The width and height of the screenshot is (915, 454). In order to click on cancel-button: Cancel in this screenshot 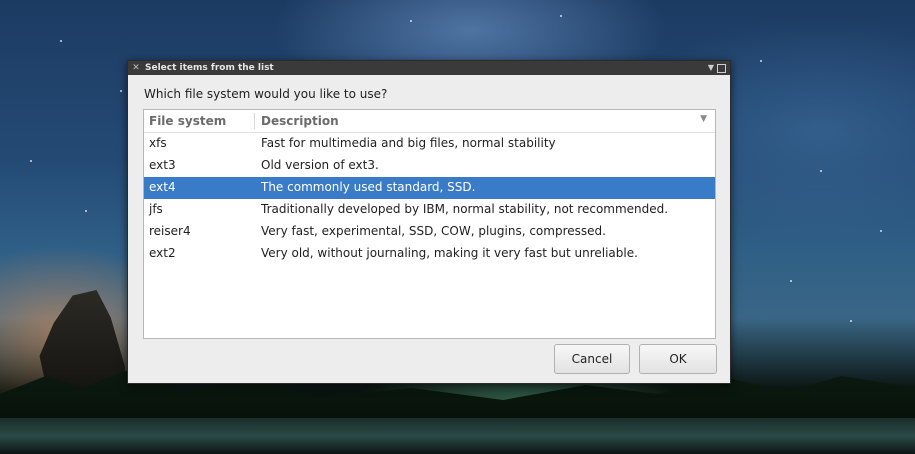, I will do `click(592, 359)`.